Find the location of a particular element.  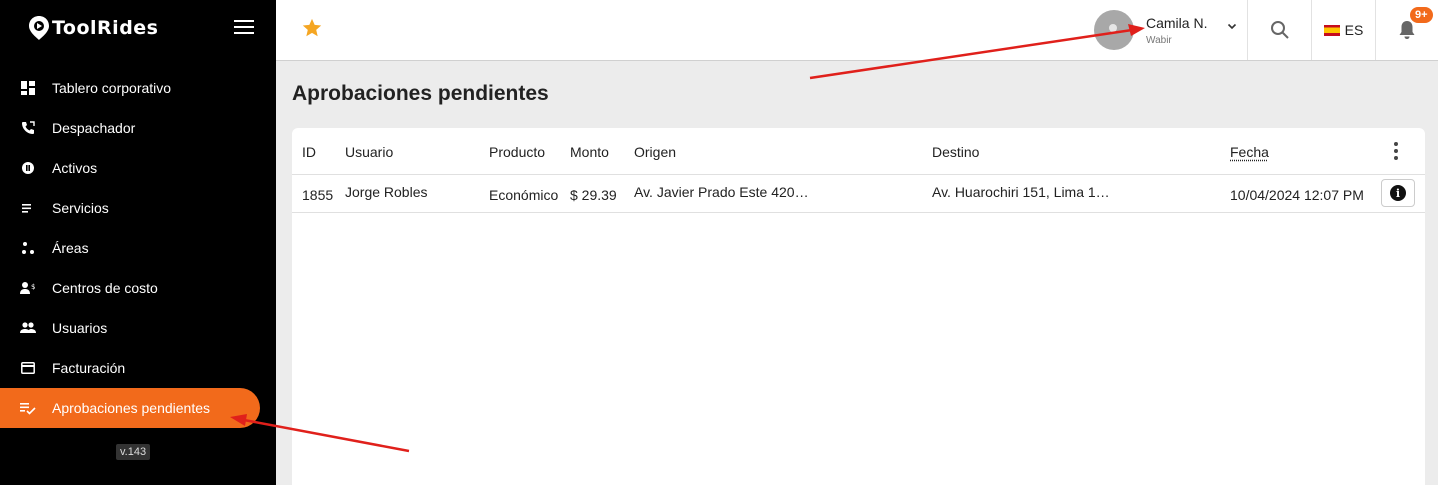

column-header-origen: Origen is located at coordinates (655, 152).